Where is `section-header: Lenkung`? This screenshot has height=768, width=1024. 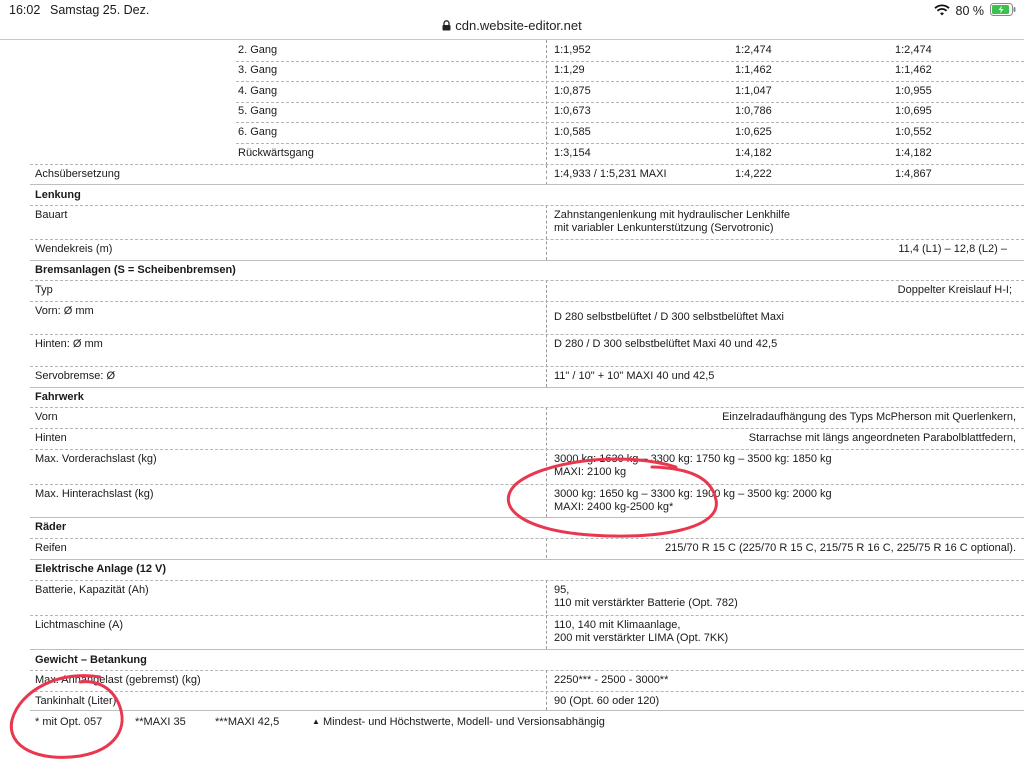
section-header: Lenkung is located at coordinates (512, 195).